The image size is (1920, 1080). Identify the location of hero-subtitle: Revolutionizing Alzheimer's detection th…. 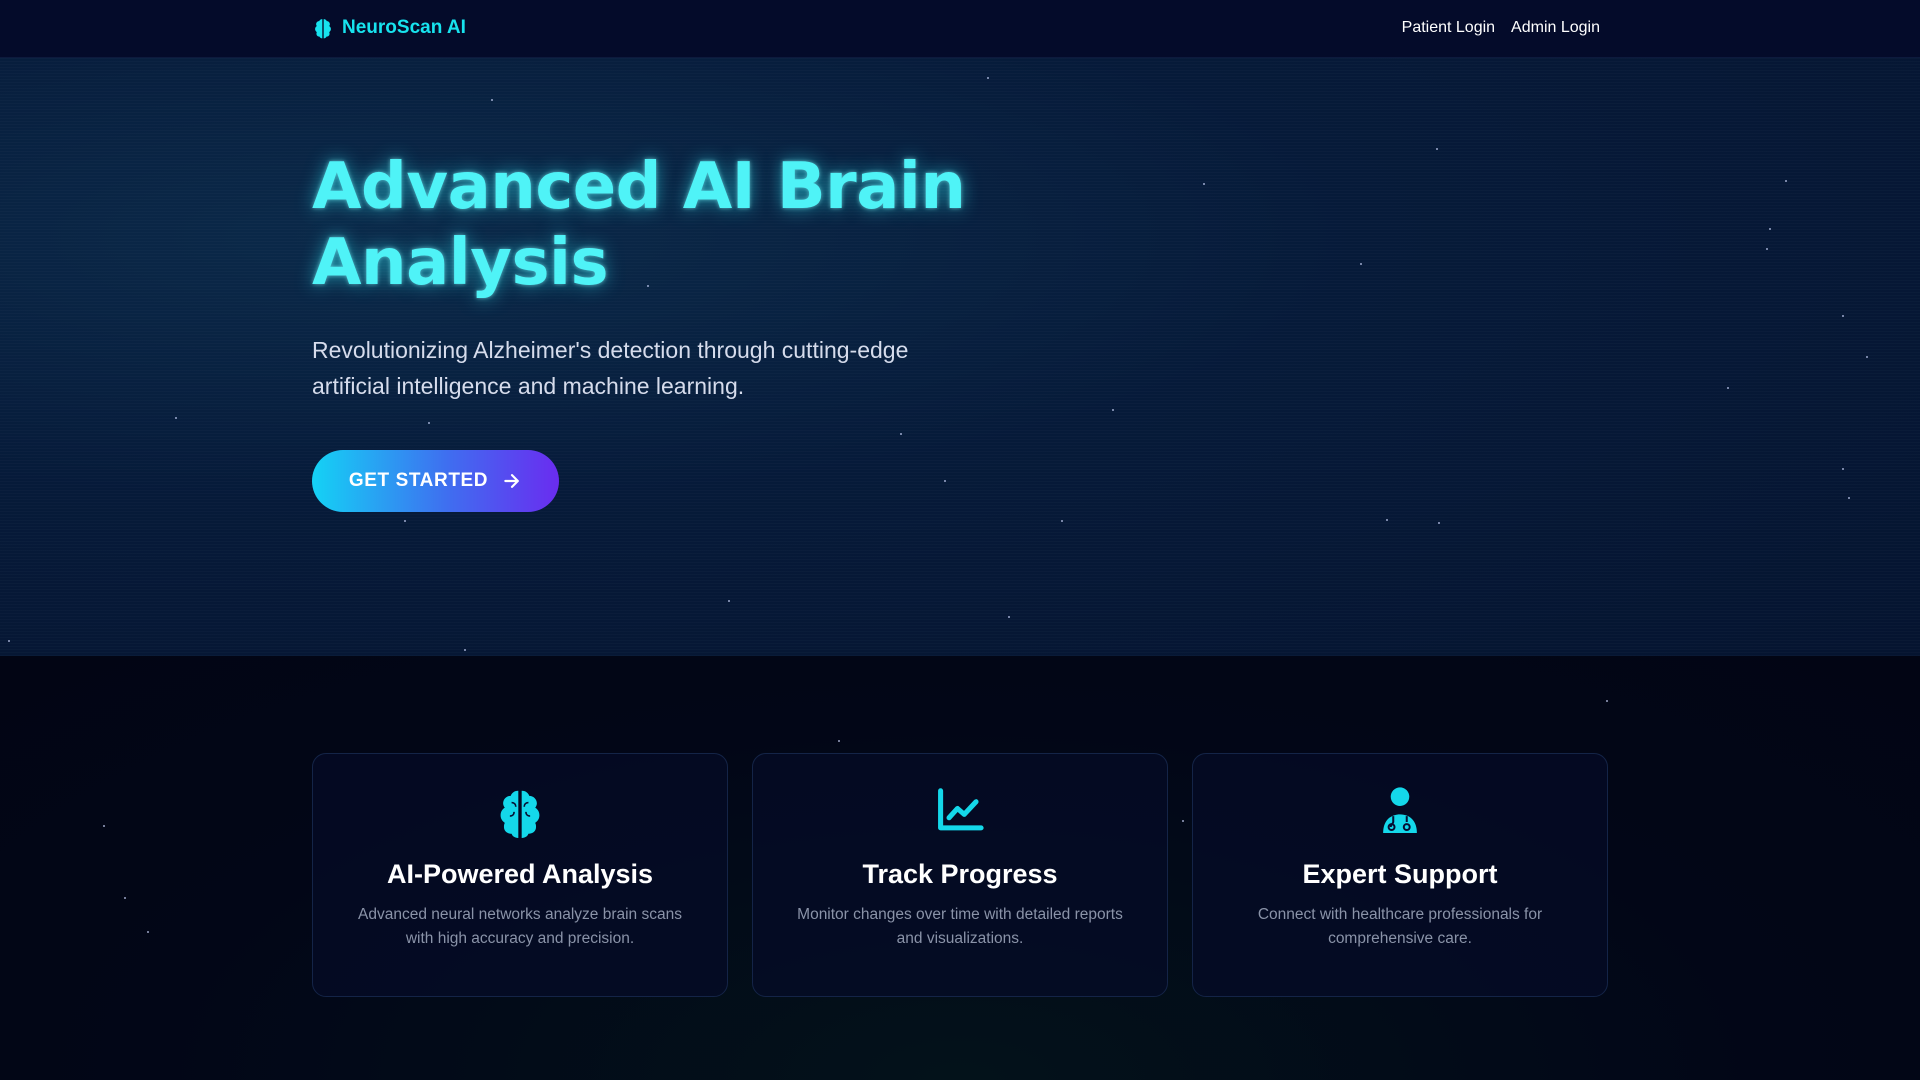
(610, 368).